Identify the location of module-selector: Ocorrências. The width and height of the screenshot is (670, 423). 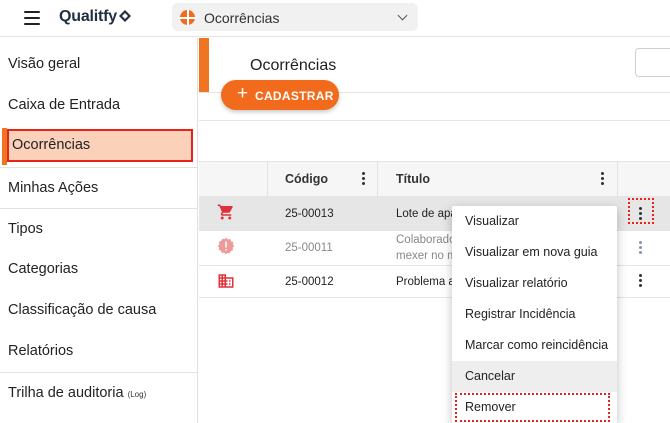
(295, 17).